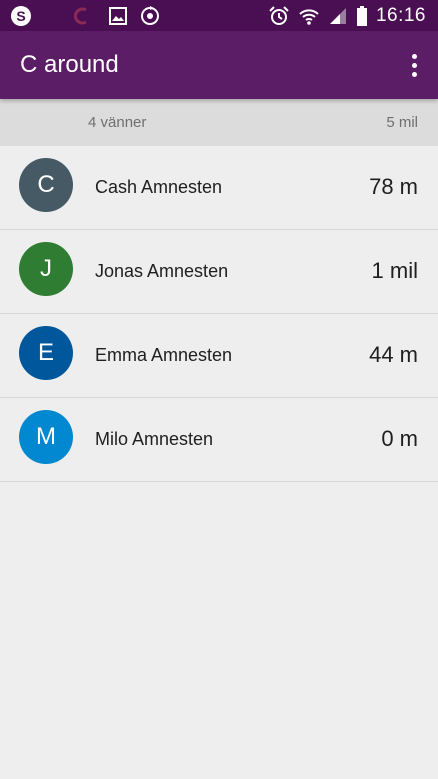 The width and height of the screenshot is (438, 779). Describe the element at coordinates (279, 16) in the screenshot. I see `alarm-icon` at that location.